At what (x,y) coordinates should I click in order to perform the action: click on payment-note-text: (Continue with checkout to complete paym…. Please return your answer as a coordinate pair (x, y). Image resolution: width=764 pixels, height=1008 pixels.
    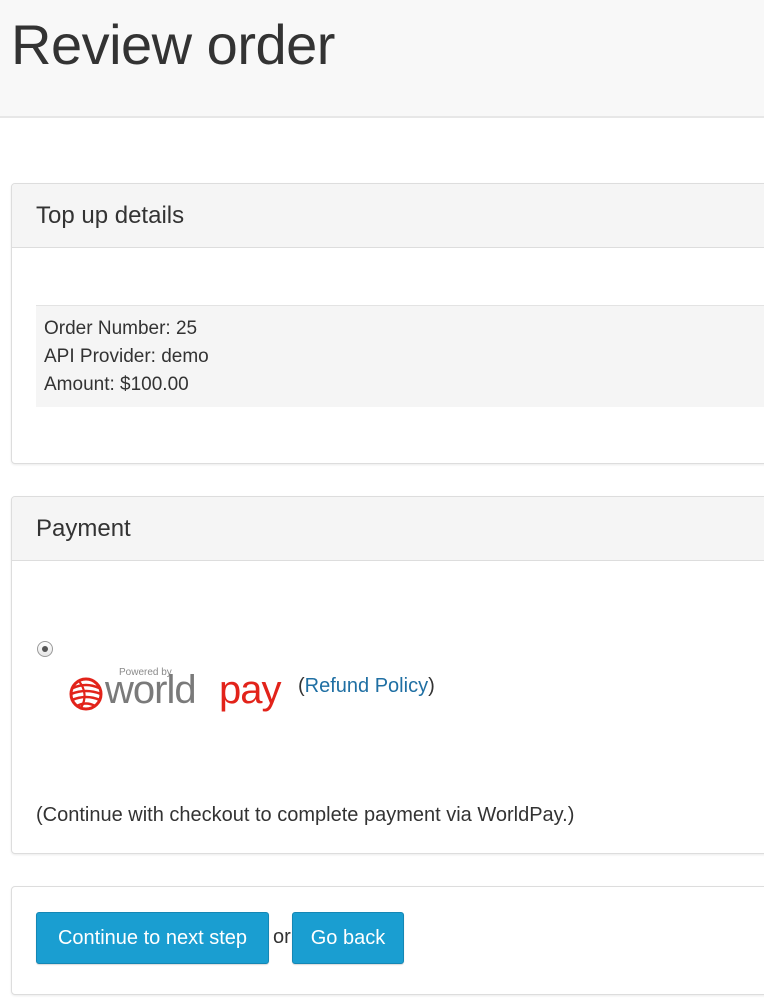
    Looking at the image, I should click on (305, 815).